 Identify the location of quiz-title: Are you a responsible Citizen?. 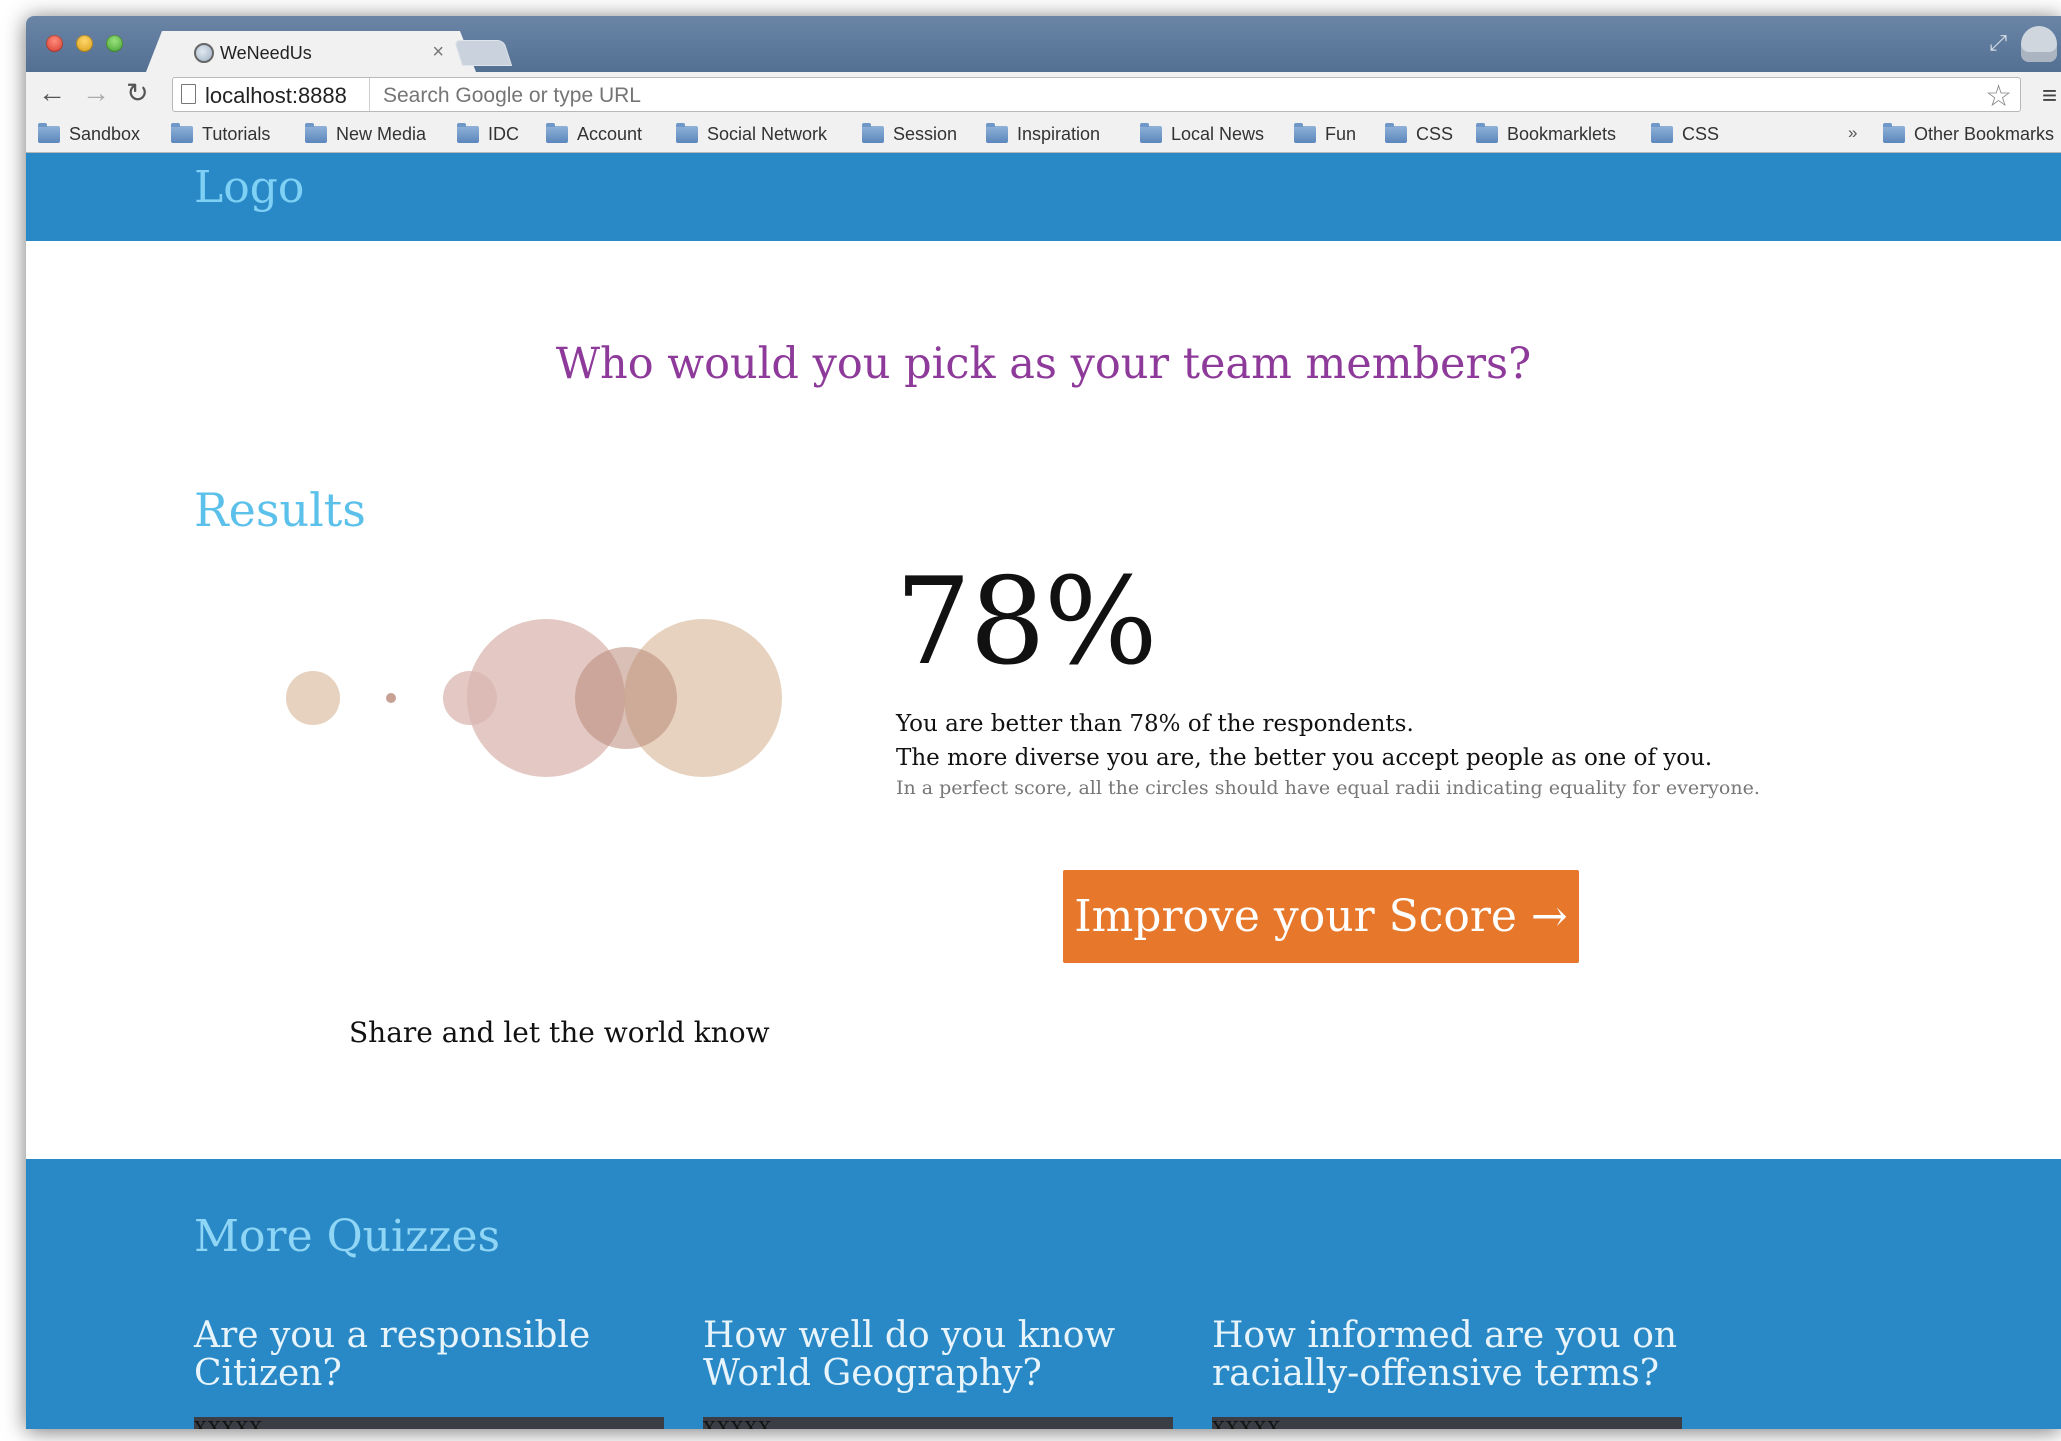
(429, 1355).